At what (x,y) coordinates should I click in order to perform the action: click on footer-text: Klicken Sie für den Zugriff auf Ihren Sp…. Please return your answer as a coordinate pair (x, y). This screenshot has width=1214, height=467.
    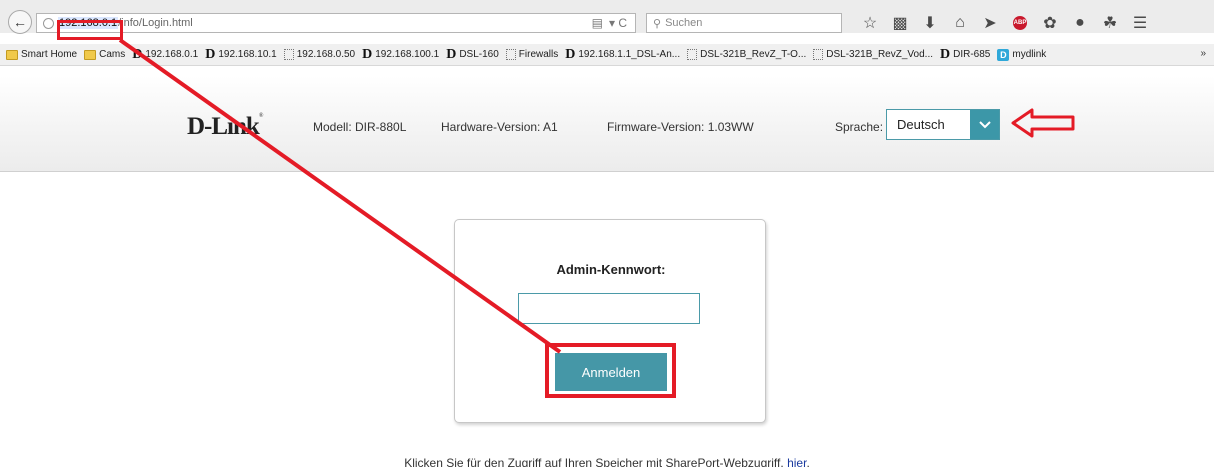
    Looking at the image, I should click on (594, 461).